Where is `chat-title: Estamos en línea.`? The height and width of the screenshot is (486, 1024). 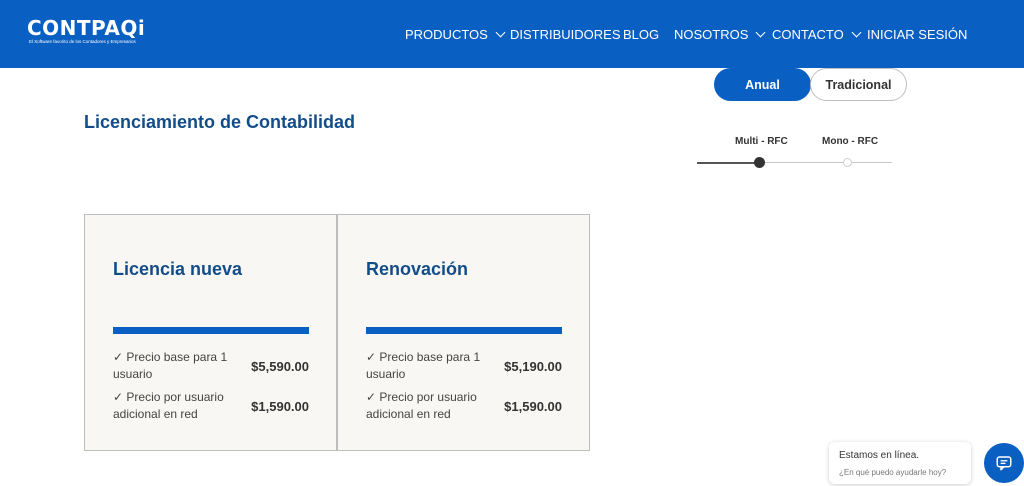 chat-title: Estamos en línea. is located at coordinates (879, 455).